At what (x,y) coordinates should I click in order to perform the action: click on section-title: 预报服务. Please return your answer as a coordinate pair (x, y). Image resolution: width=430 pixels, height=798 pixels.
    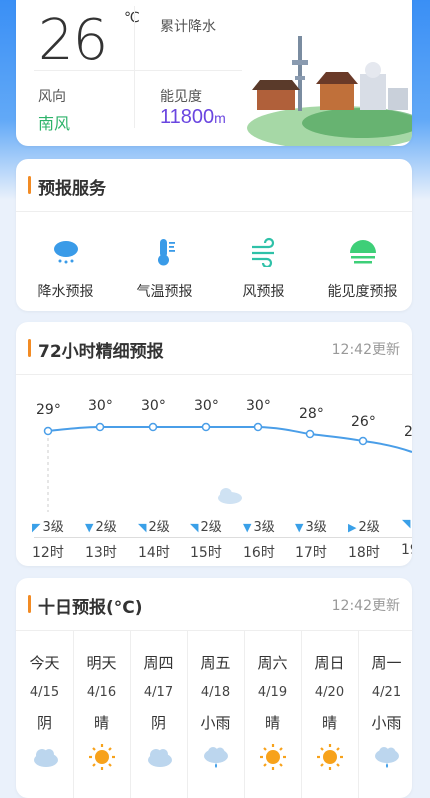
    Looking at the image, I should click on (72, 189).